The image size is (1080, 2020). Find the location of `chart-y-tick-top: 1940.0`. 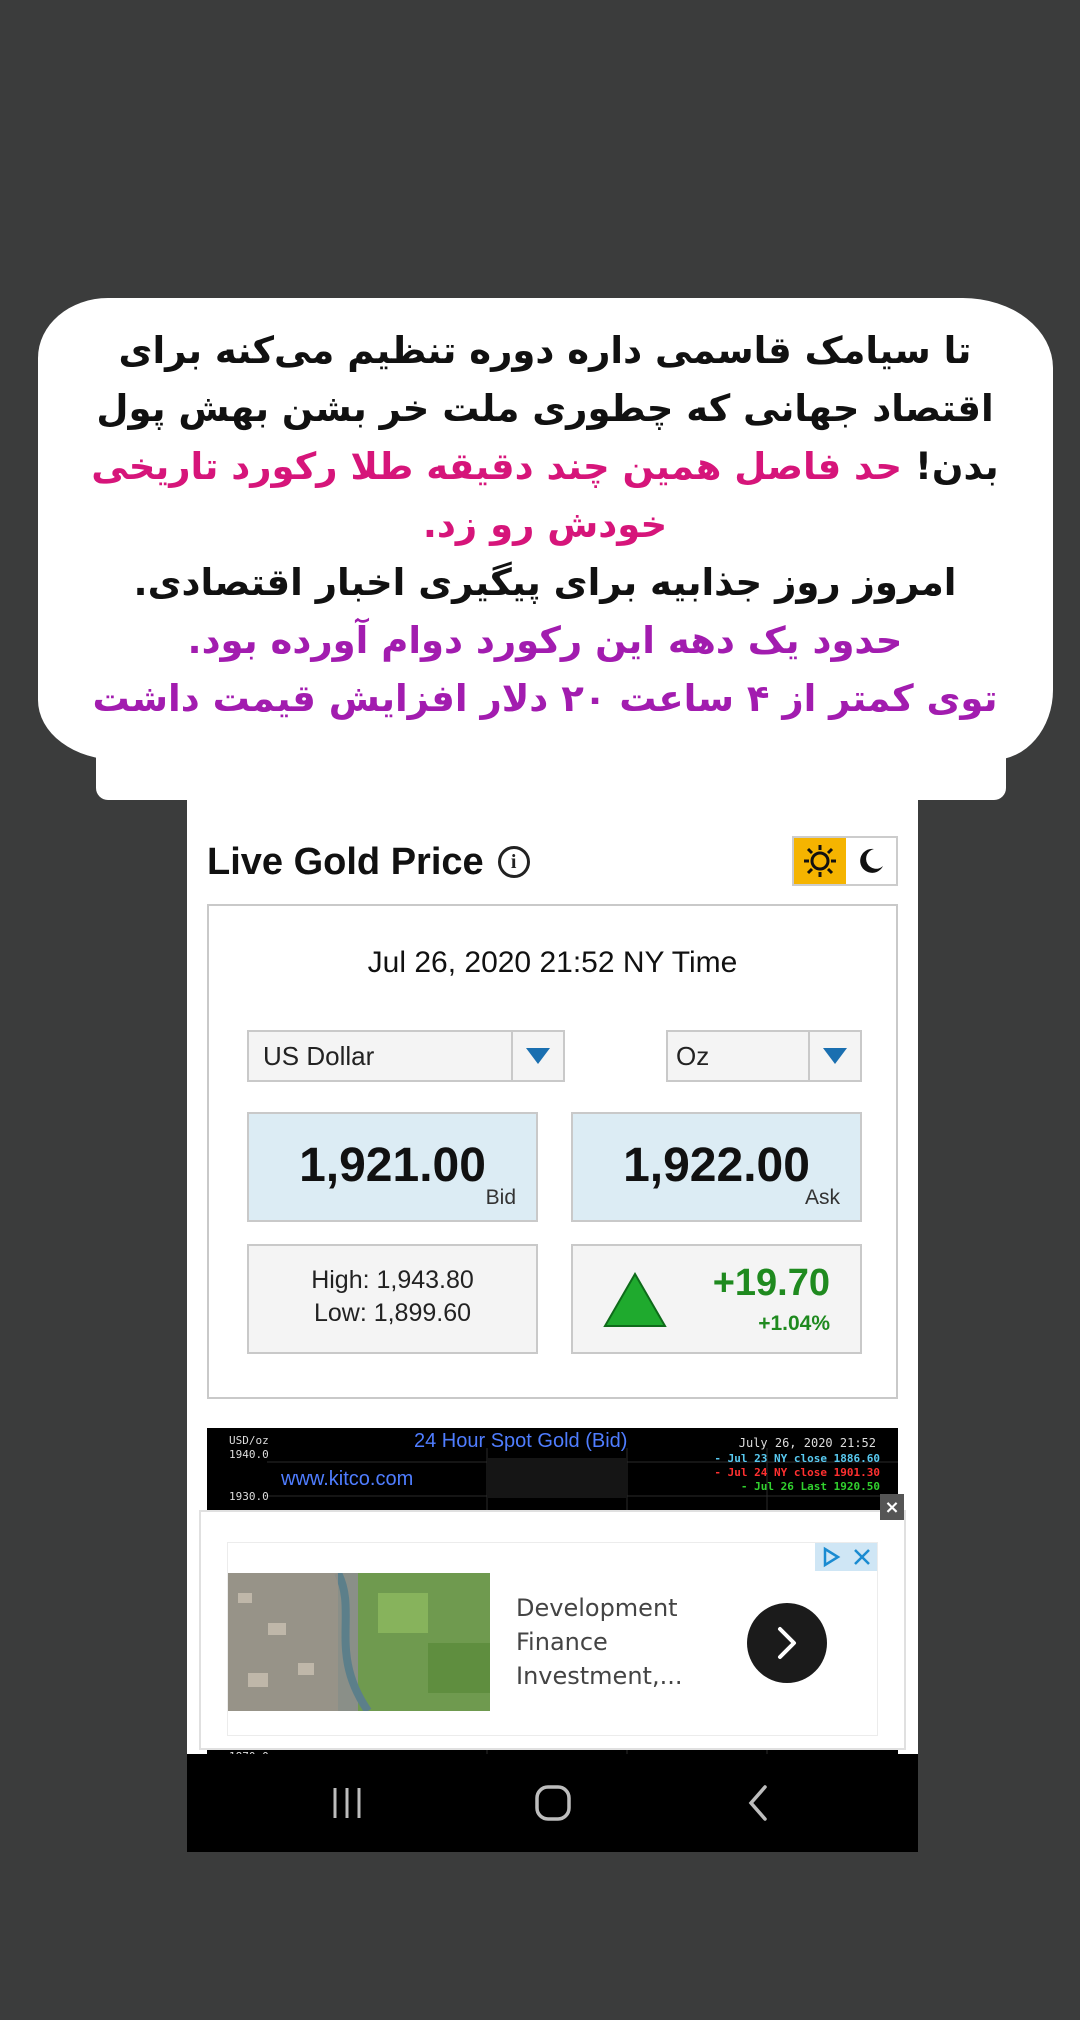

chart-y-tick-top: 1940.0 is located at coordinates (249, 1454).